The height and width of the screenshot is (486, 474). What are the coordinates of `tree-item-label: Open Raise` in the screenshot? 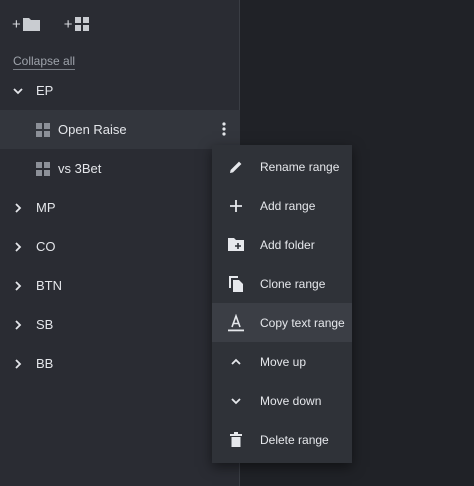 It's located at (92, 129).